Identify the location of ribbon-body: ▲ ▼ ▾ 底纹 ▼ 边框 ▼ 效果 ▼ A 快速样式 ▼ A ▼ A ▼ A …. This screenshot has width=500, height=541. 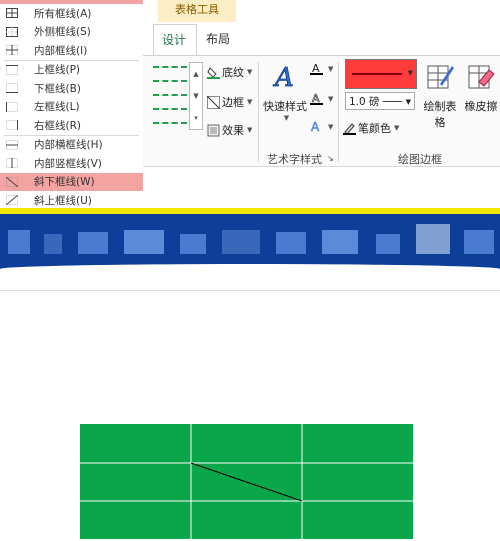
(321, 111).